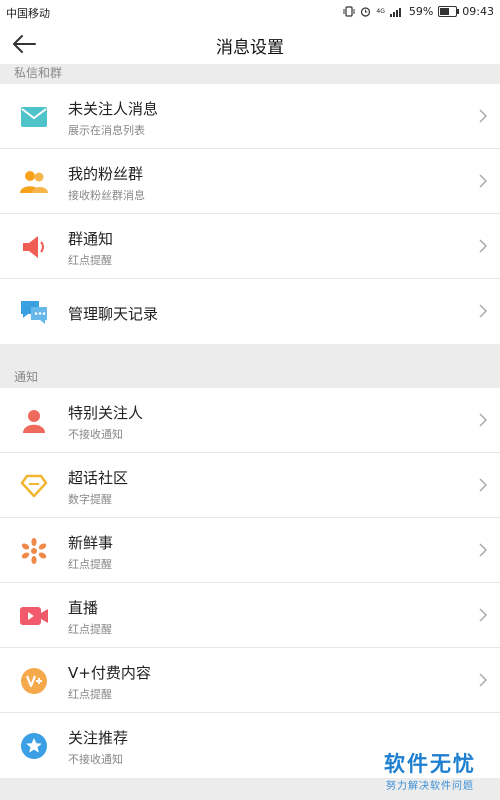 The image size is (500, 800). What do you see at coordinates (34, 312) in the screenshot?
I see `chat-icon` at bounding box center [34, 312].